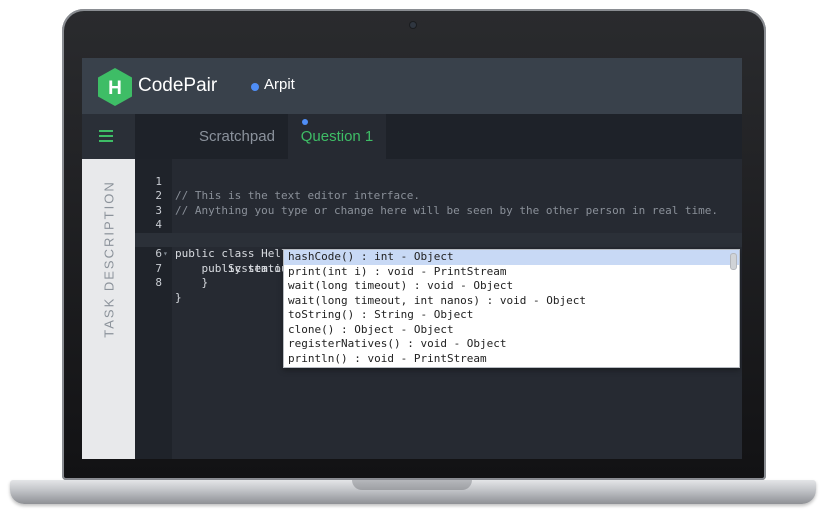 The image size is (826, 519). Describe the element at coordinates (412, 485) in the screenshot. I see `laptop-notch` at that location.